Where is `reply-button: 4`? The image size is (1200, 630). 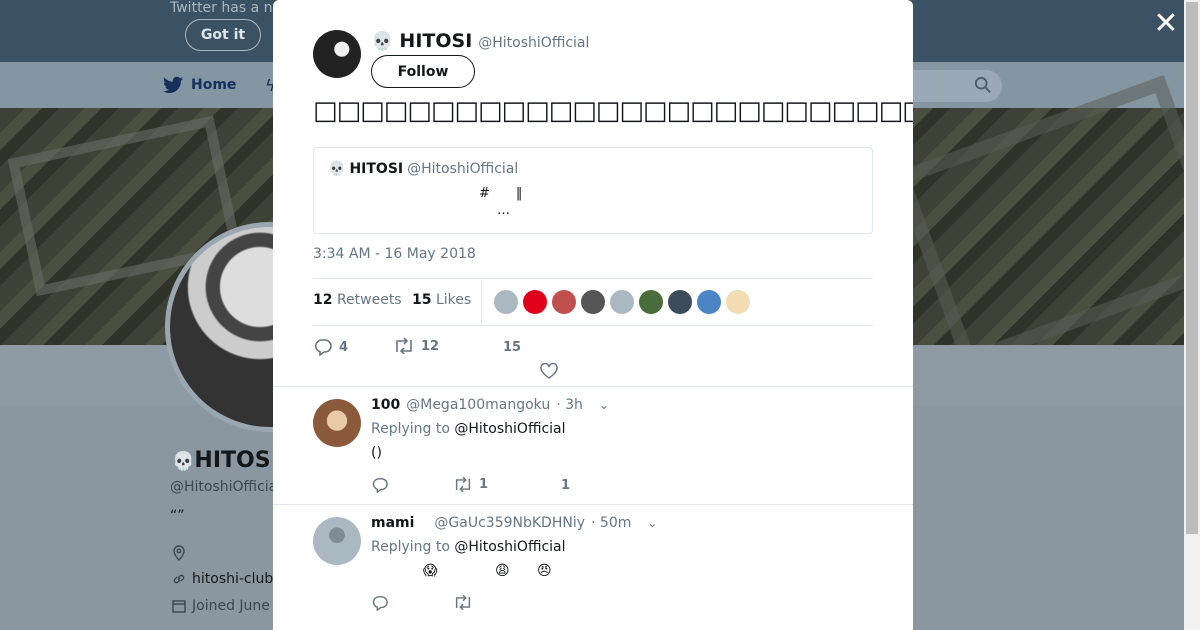
reply-button: 4 is located at coordinates (330, 347).